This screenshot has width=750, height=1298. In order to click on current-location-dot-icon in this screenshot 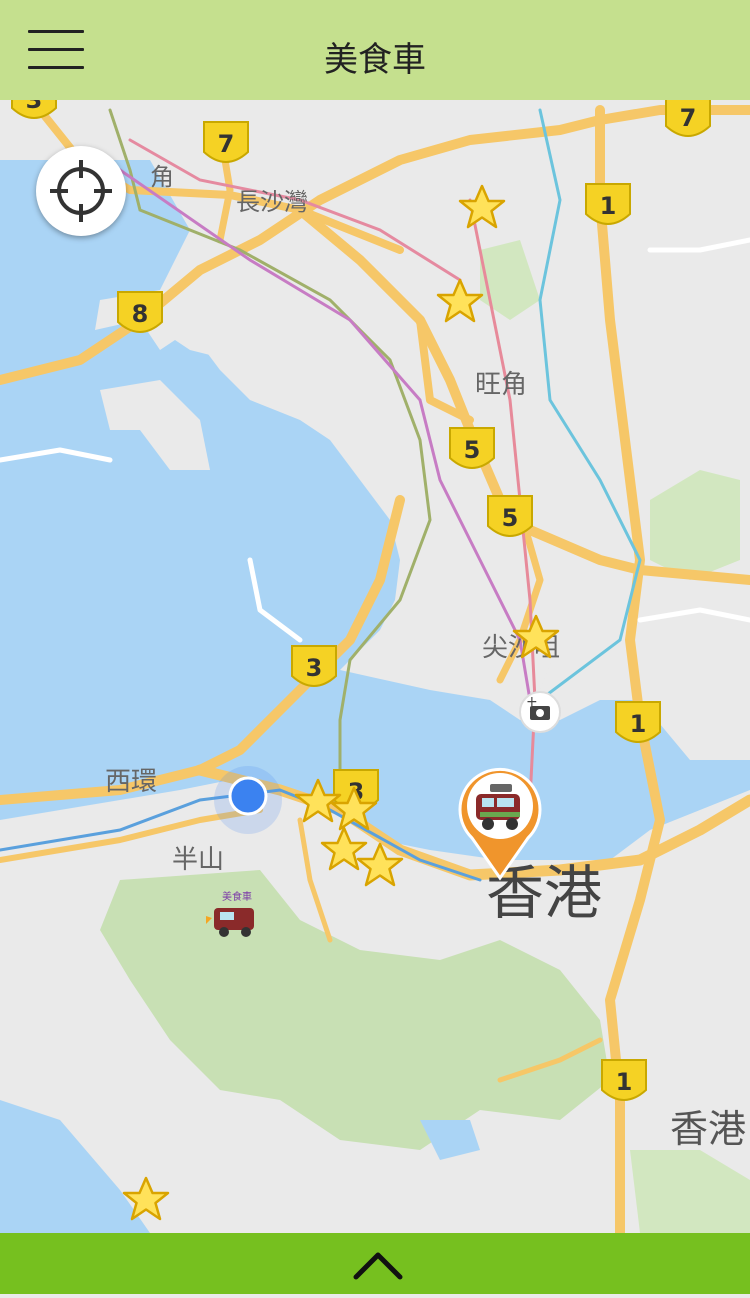, I will do `click(248, 800)`.